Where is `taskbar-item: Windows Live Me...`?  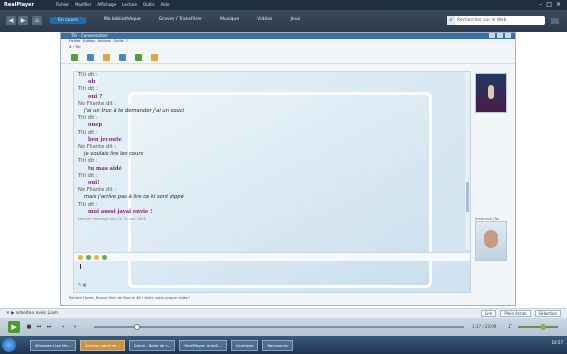
taskbar-item: Windows Live Me... is located at coordinates (53, 345).